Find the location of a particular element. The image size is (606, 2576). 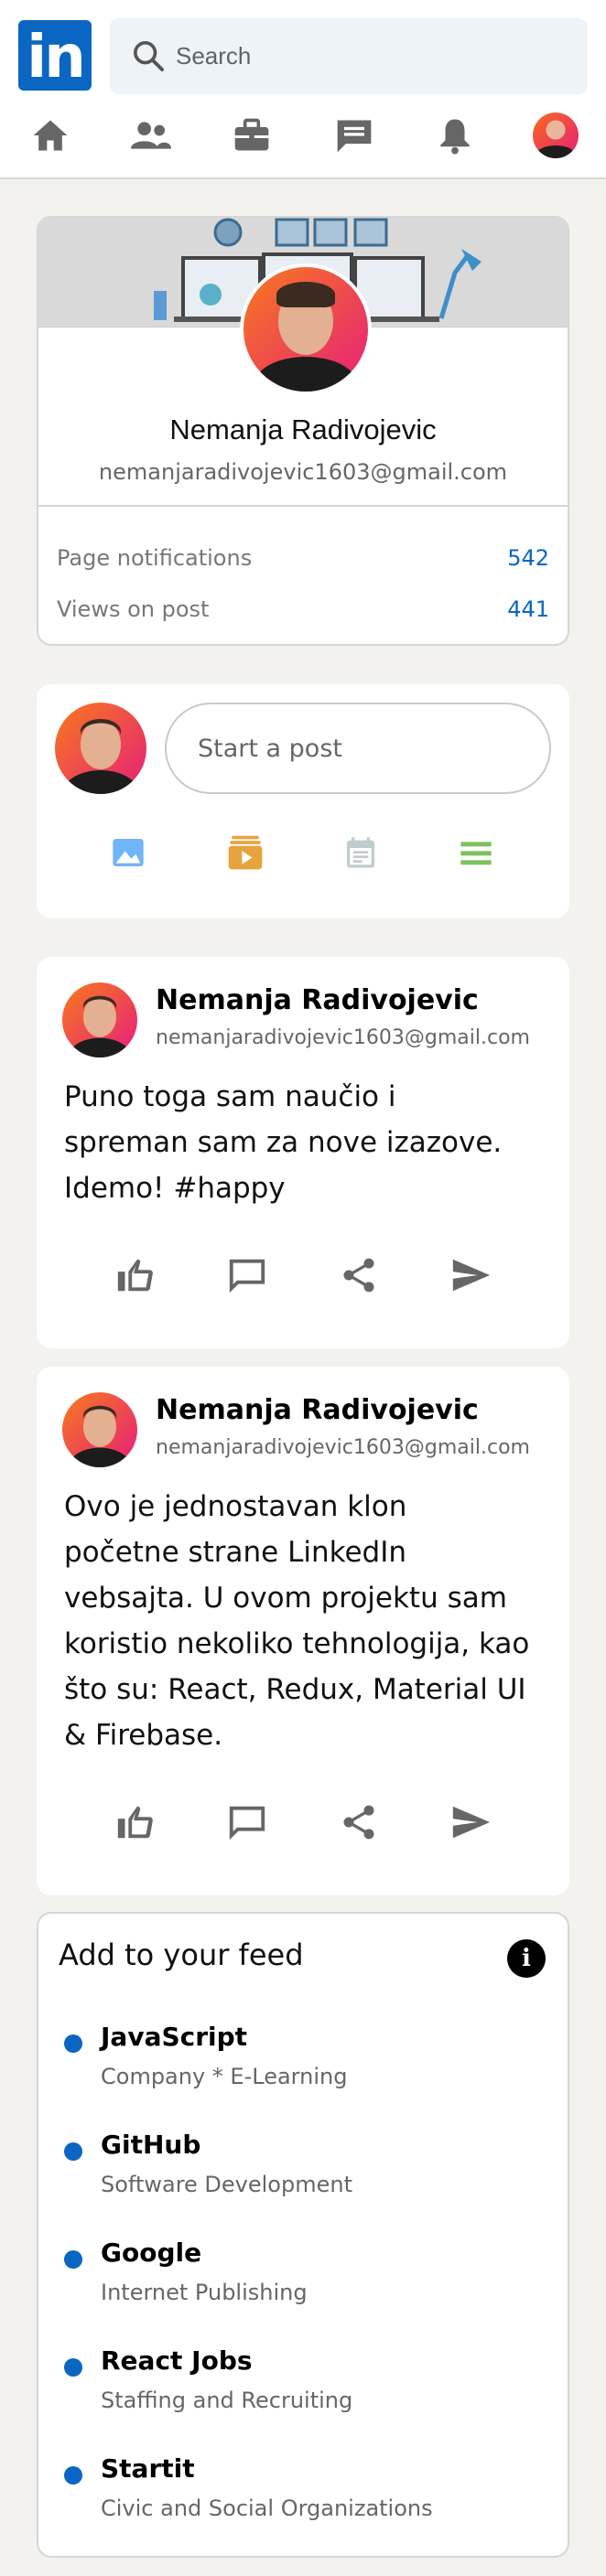

suggestion-name: GitHub is located at coordinates (151, 2145).